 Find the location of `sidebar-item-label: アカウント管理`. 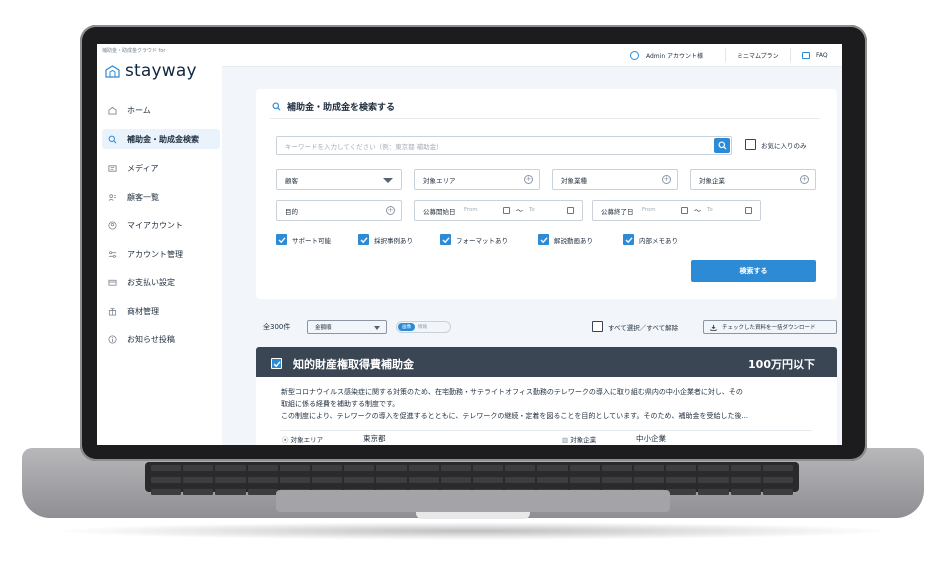

sidebar-item-label: アカウント管理 is located at coordinates (155, 254).